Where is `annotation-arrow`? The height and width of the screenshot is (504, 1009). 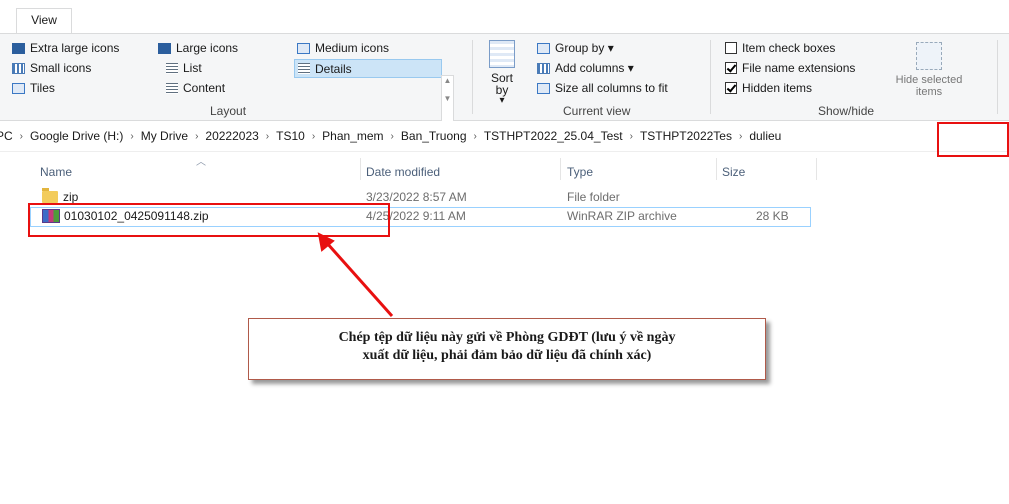
annotation-arrow is located at coordinates (355, 274).